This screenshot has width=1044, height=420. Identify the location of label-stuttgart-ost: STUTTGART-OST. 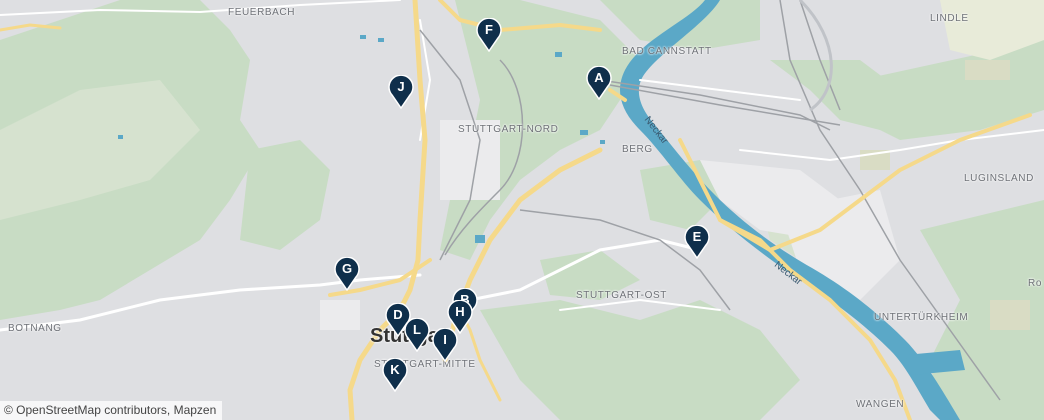
(621, 295).